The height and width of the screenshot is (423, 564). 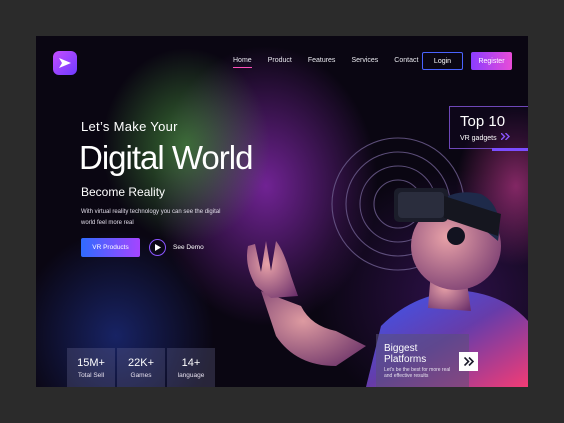 I want to click on login-button: Login, so click(x=442, y=61).